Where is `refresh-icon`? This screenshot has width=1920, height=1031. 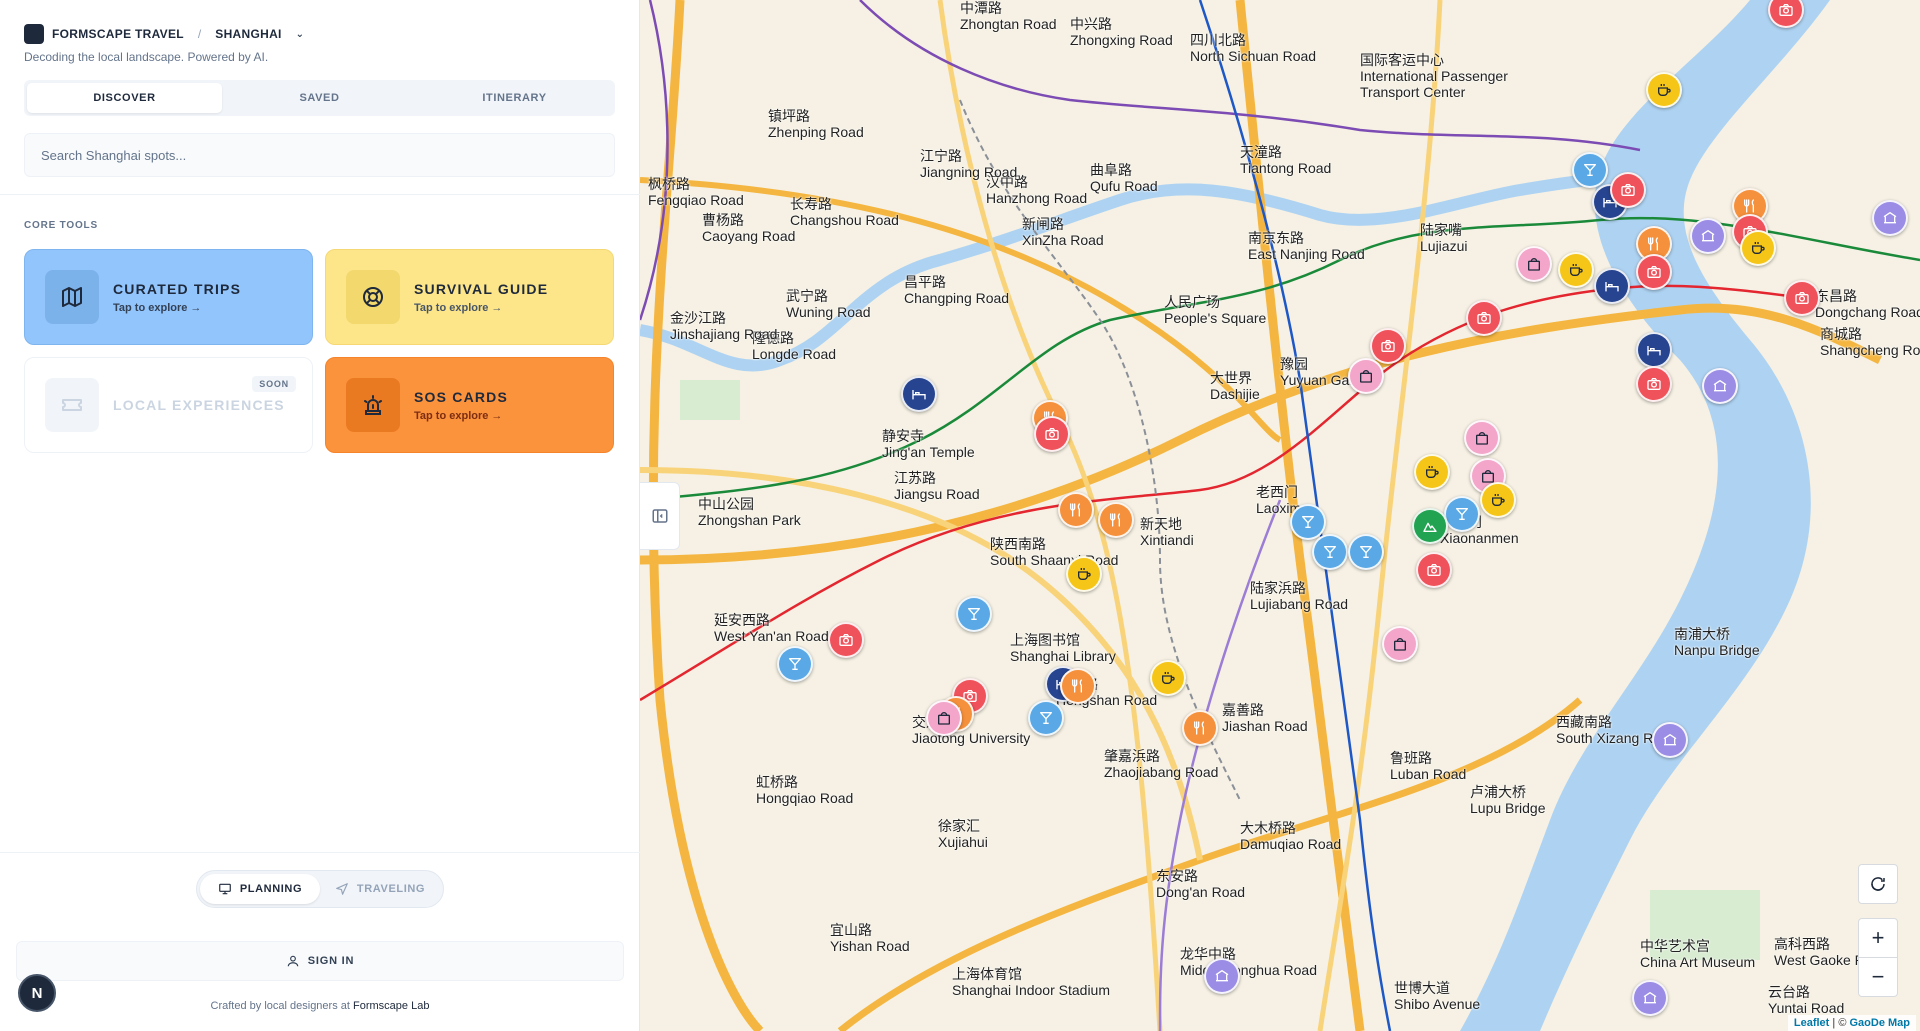 refresh-icon is located at coordinates (1878, 884).